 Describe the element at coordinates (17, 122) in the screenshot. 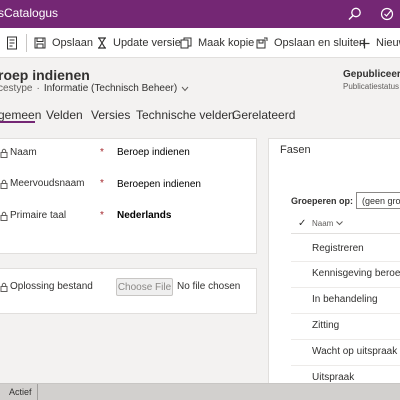

I see `active-tab-indicator` at that location.